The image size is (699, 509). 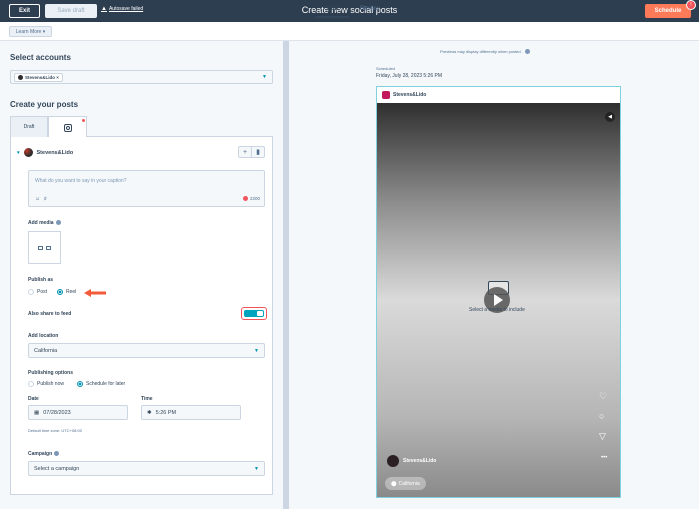 I want to click on add-media-text: Add media, so click(x=41, y=223).